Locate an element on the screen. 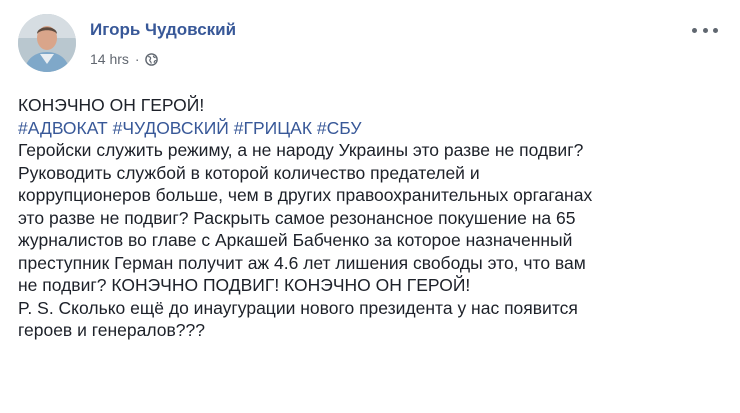  more-options-button is located at coordinates (705, 30).